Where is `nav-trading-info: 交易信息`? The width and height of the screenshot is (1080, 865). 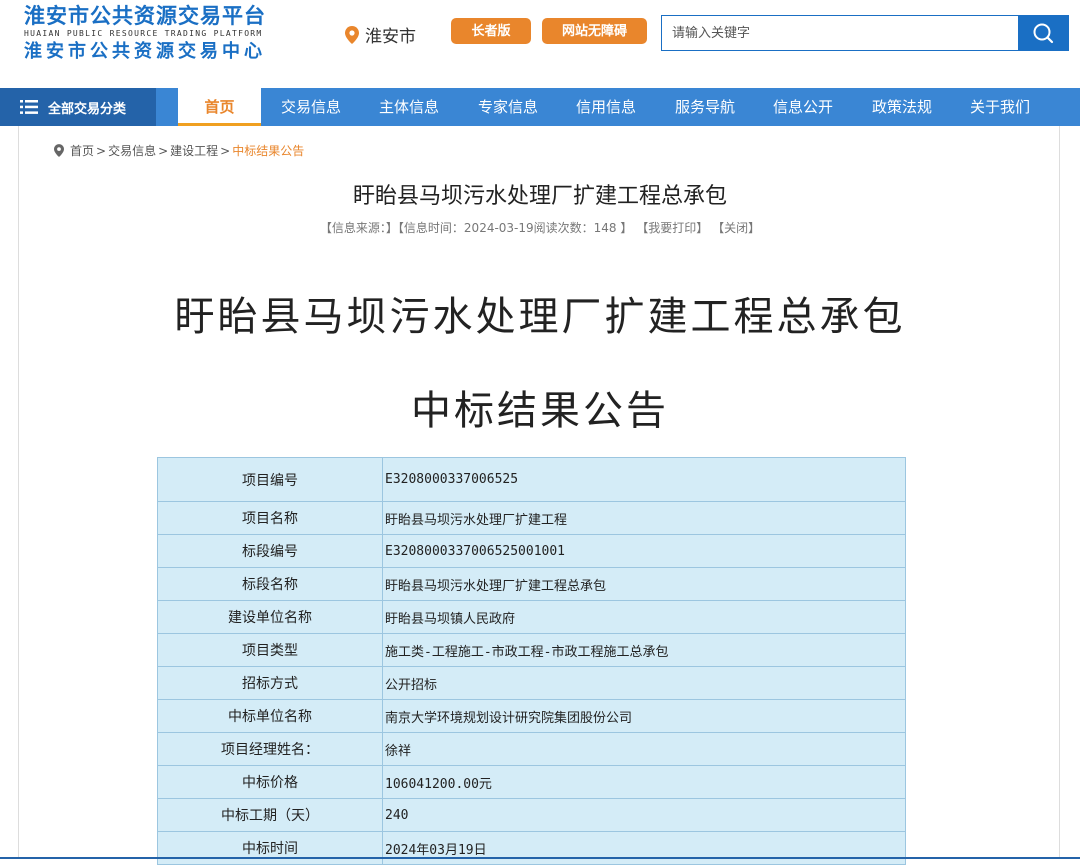 nav-trading-info: 交易信息 is located at coordinates (311, 107).